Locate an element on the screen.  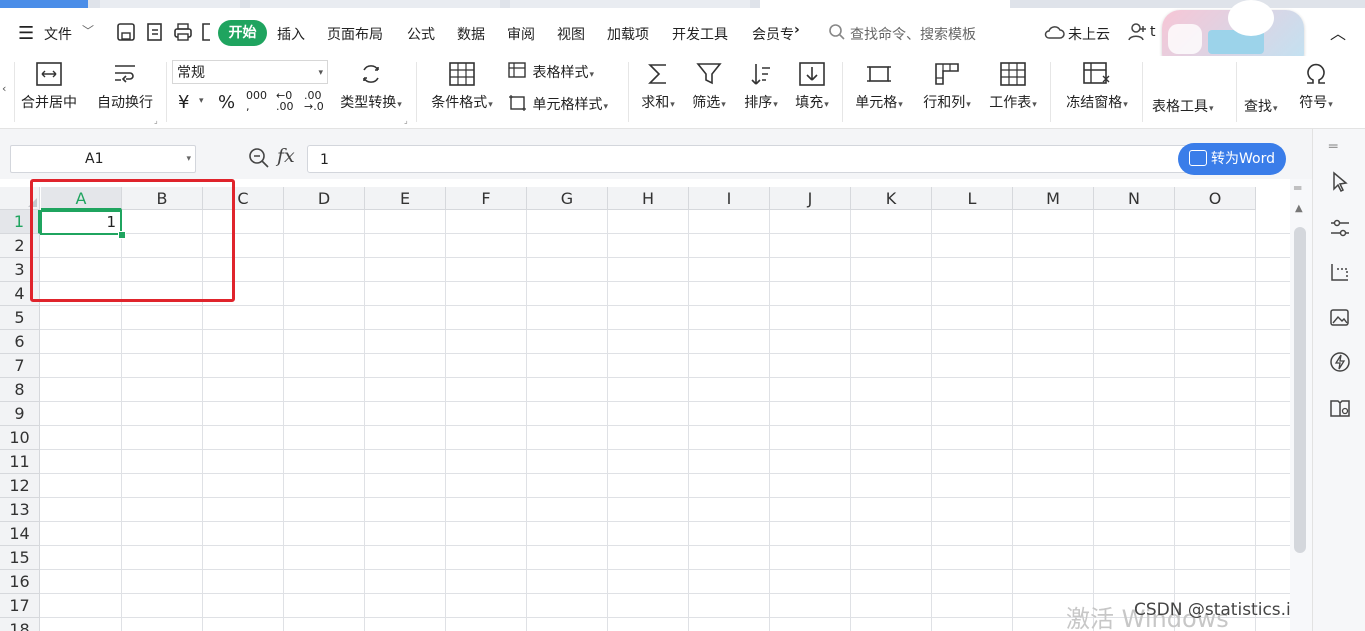
row-header-9: 9 is located at coordinates (20, 414).